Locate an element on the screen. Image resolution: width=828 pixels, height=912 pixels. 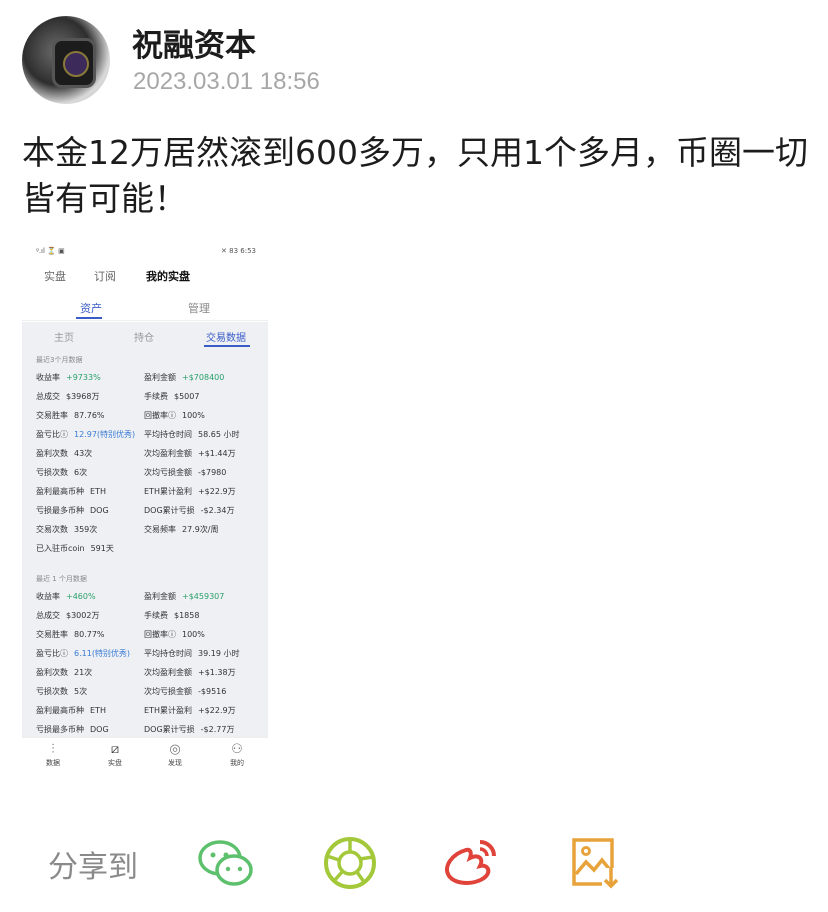
bottom-nav-live: ⧄ 实盘 is located at coordinates (115, 755).